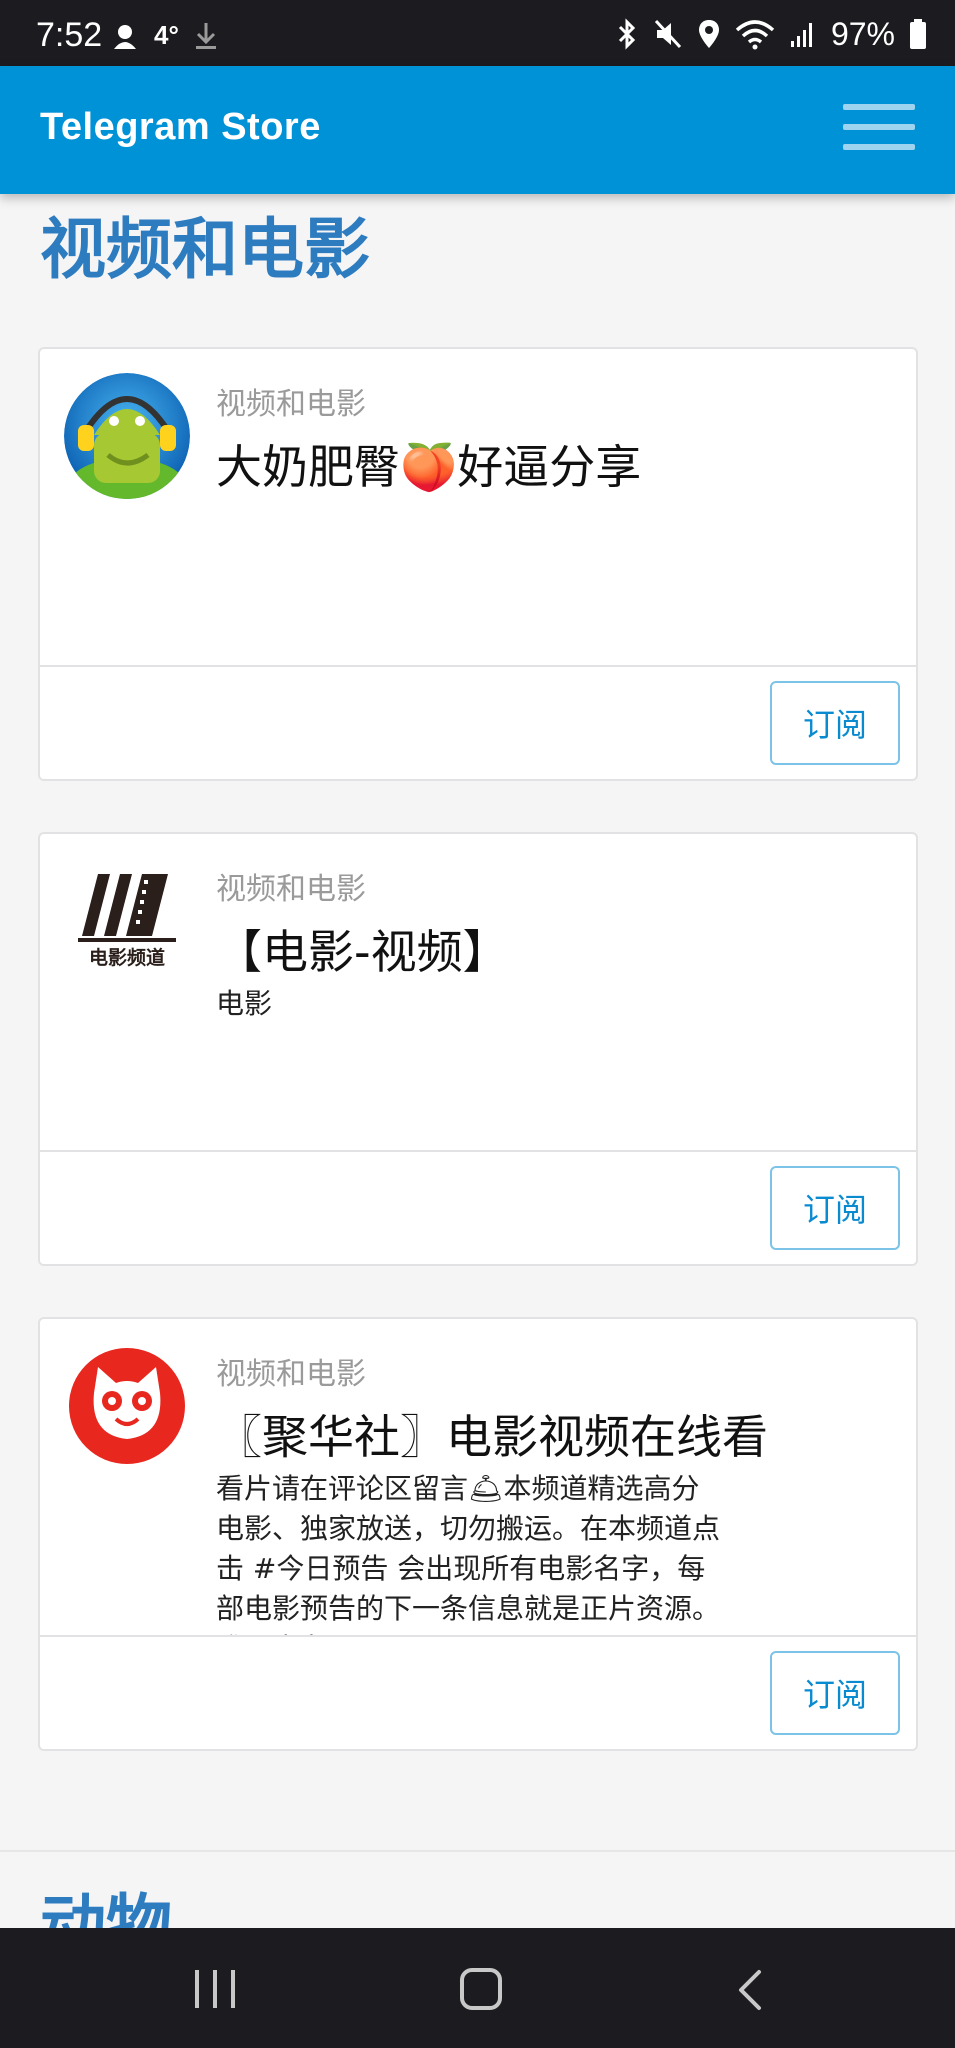  Describe the element at coordinates (362, 952) in the screenshot. I see `card-title: 【电影-视频】` at that location.